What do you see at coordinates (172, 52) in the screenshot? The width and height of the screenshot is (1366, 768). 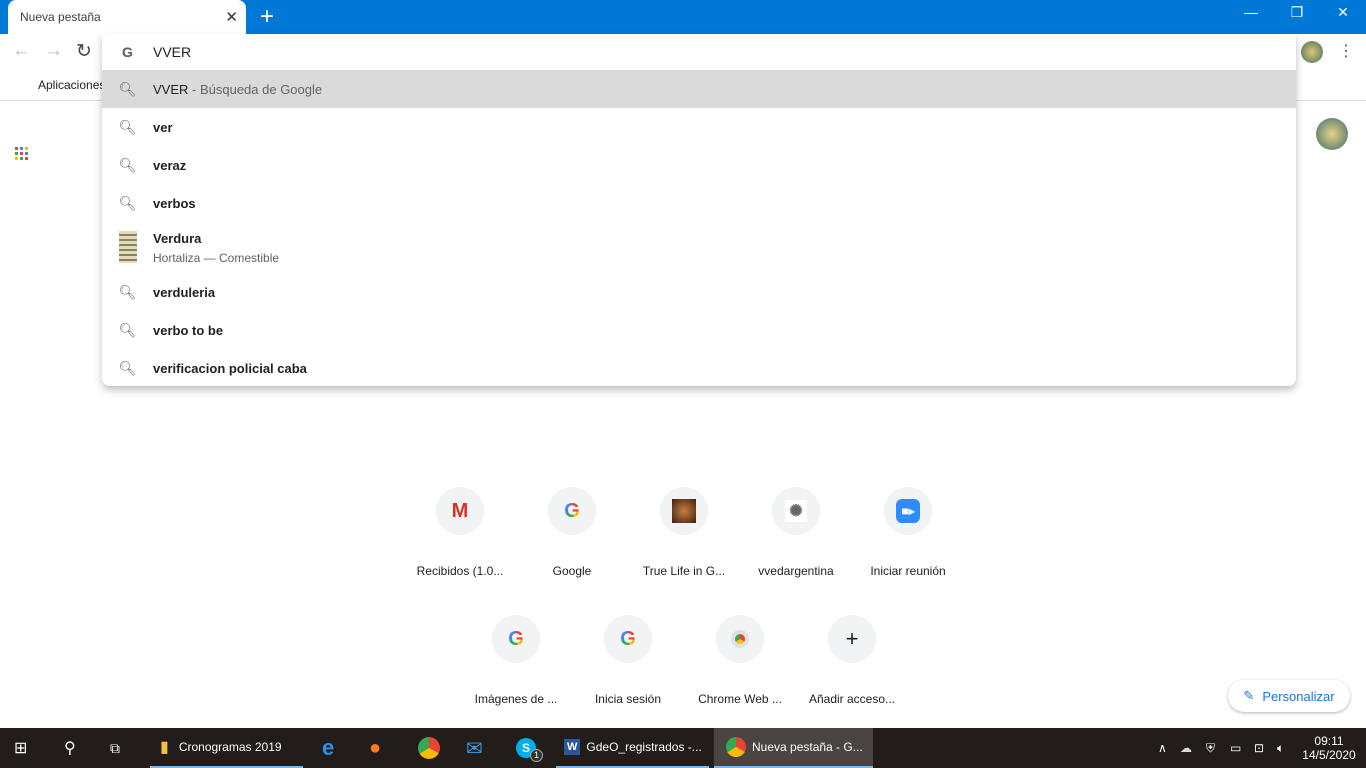 I see `omnibox-text: VVER` at bounding box center [172, 52].